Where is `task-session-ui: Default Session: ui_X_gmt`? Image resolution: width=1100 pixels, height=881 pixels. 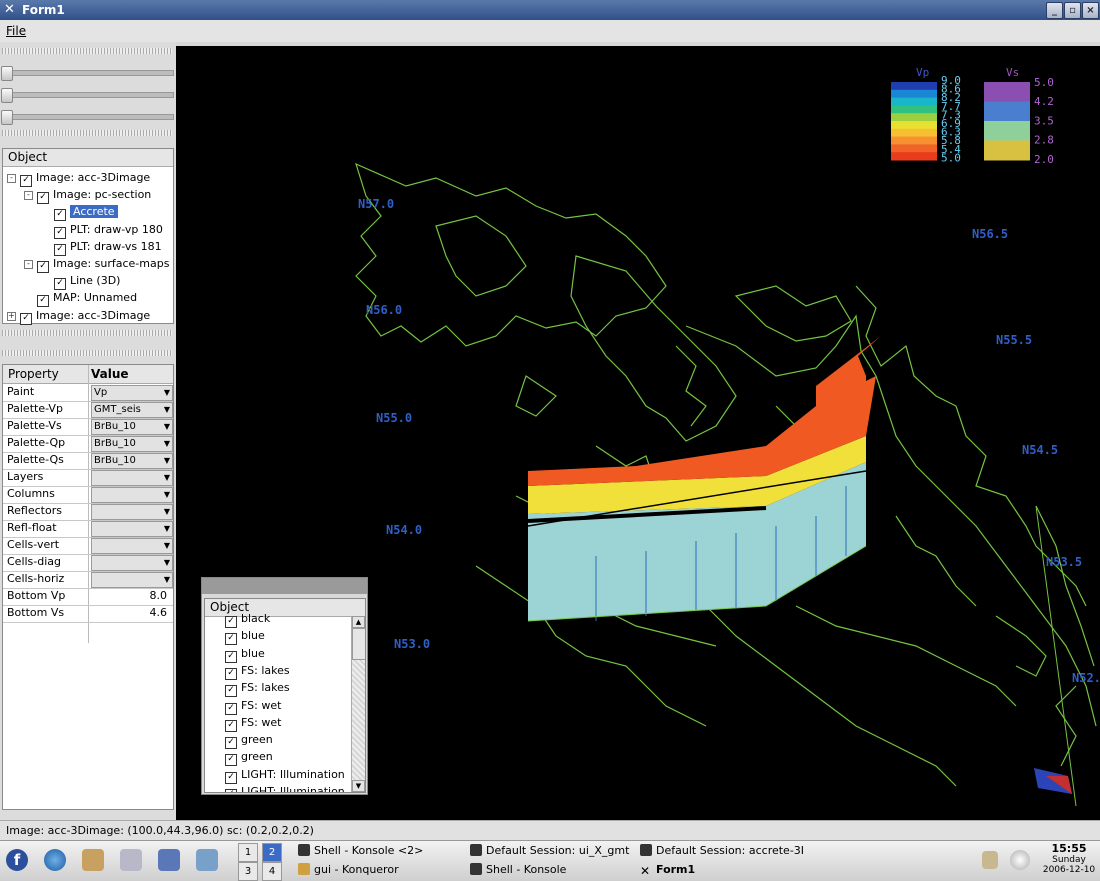
task-session-ui: Default Session: ui_X_gmt is located at coordinates (549, 851).